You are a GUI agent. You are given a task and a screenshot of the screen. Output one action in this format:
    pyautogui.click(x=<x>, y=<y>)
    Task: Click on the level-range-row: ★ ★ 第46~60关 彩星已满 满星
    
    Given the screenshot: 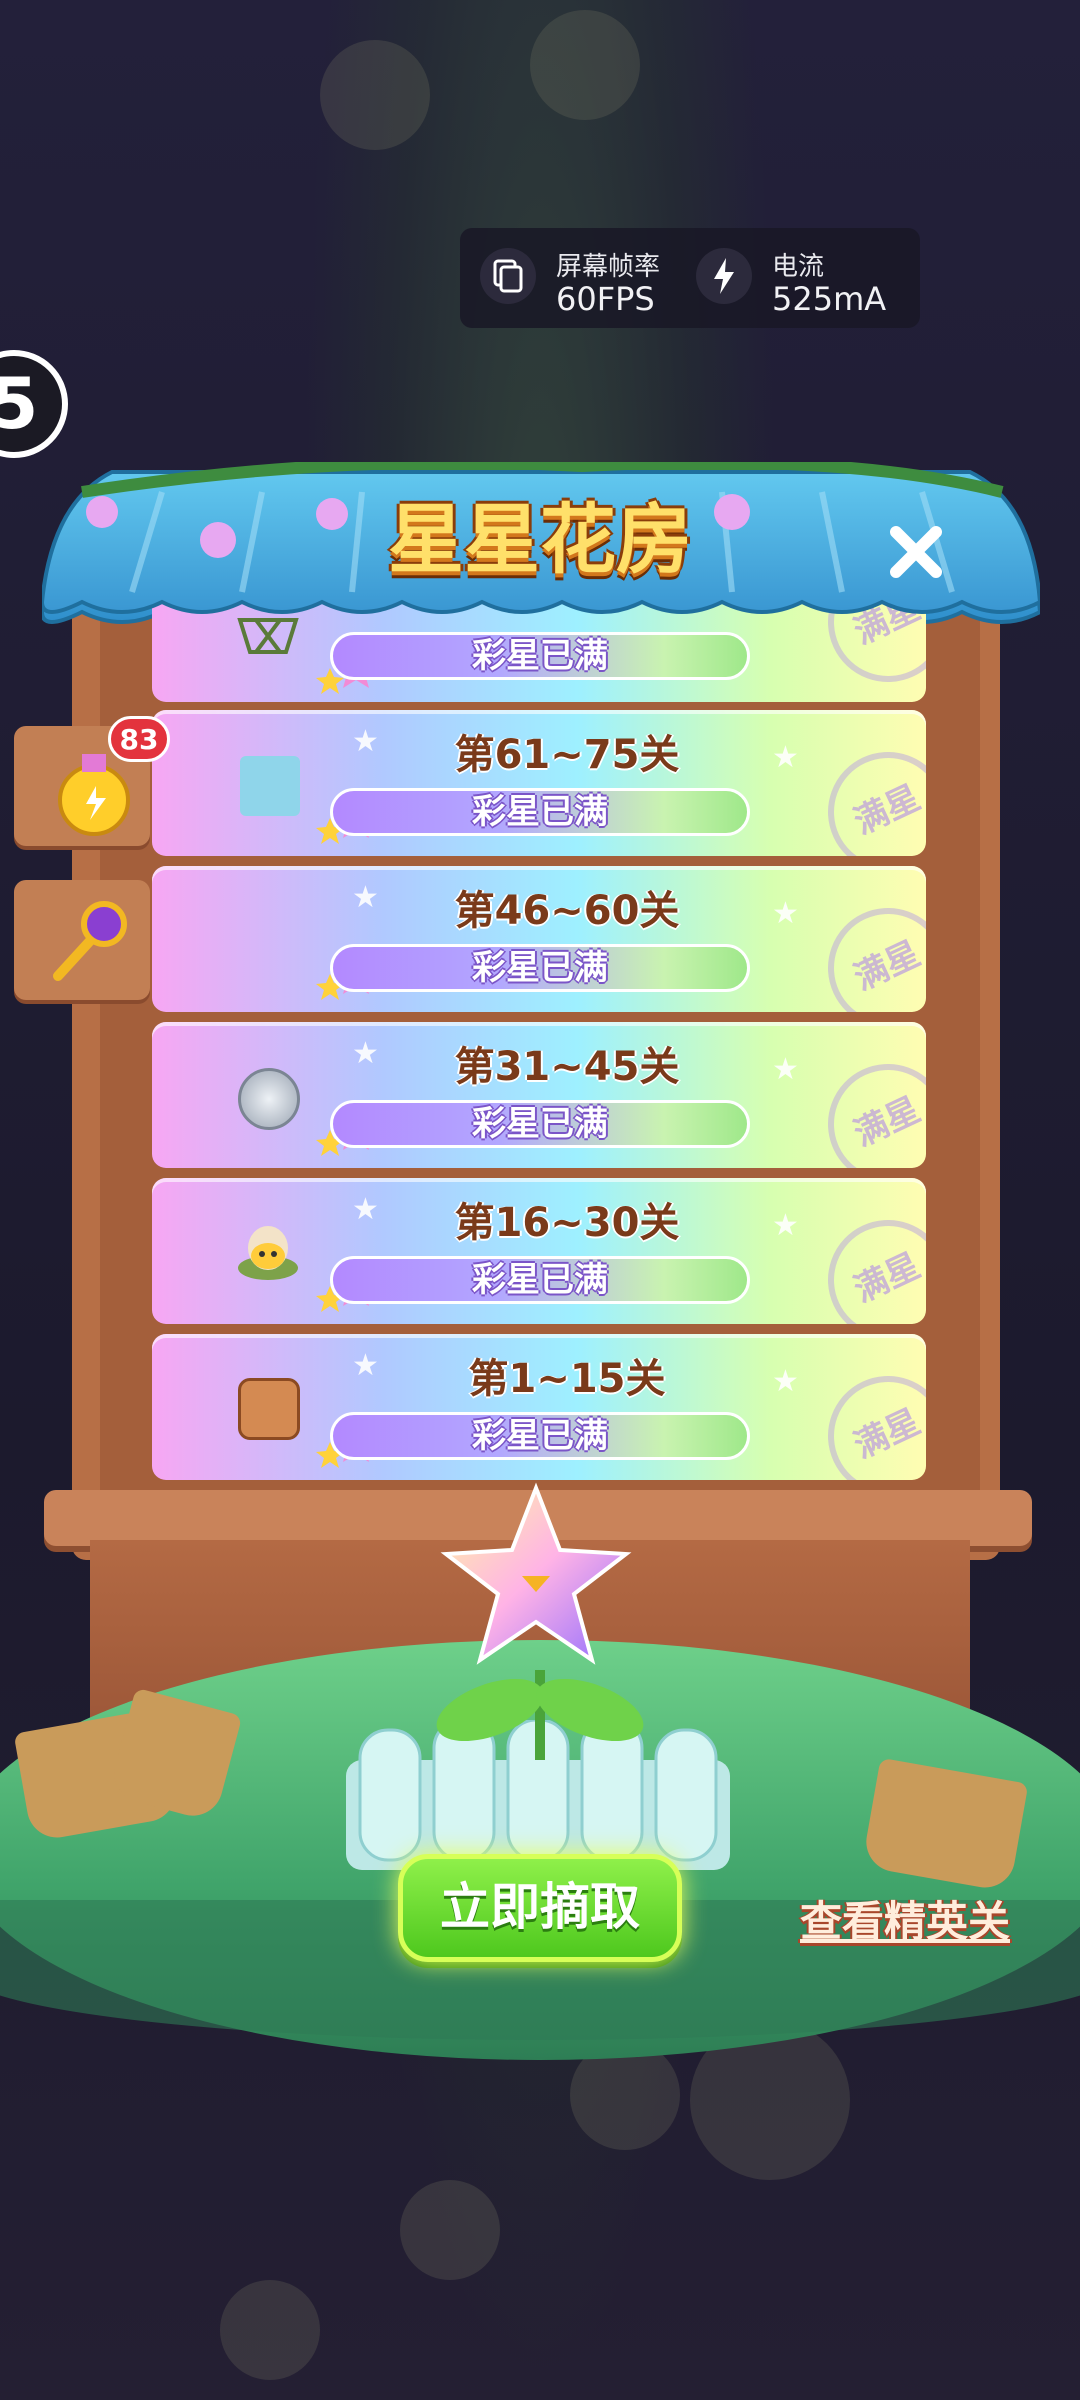 What is the action you would take?
    pyautogui.click(x=539, y=939)
    